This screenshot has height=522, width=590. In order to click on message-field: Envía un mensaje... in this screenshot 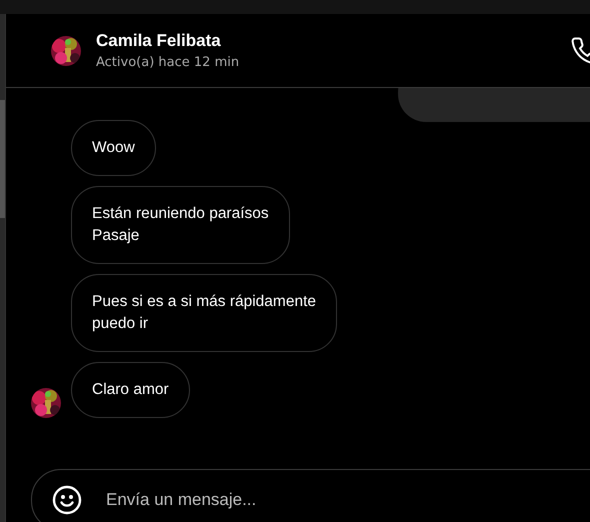, I will do `click(310, 495)`.